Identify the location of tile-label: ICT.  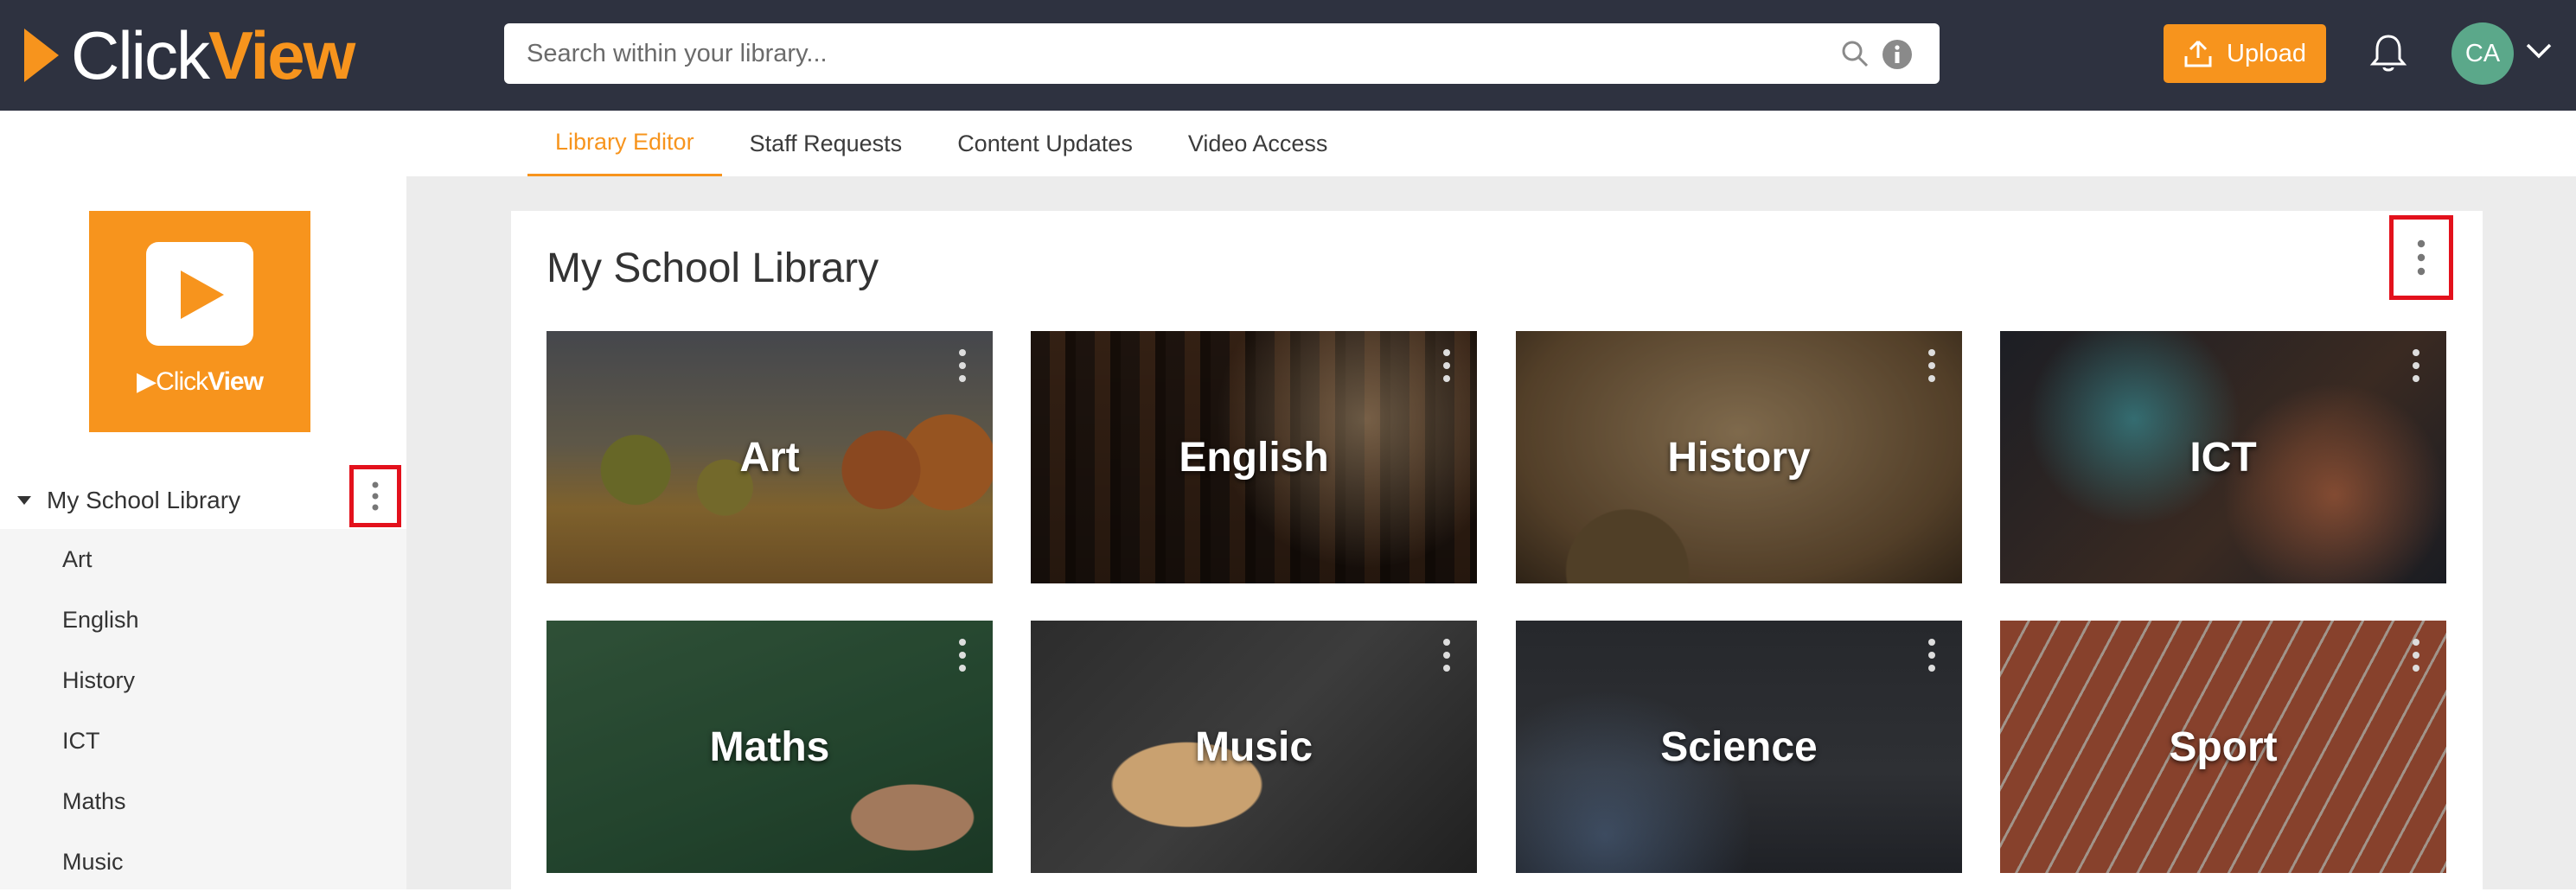
(2223, 458).